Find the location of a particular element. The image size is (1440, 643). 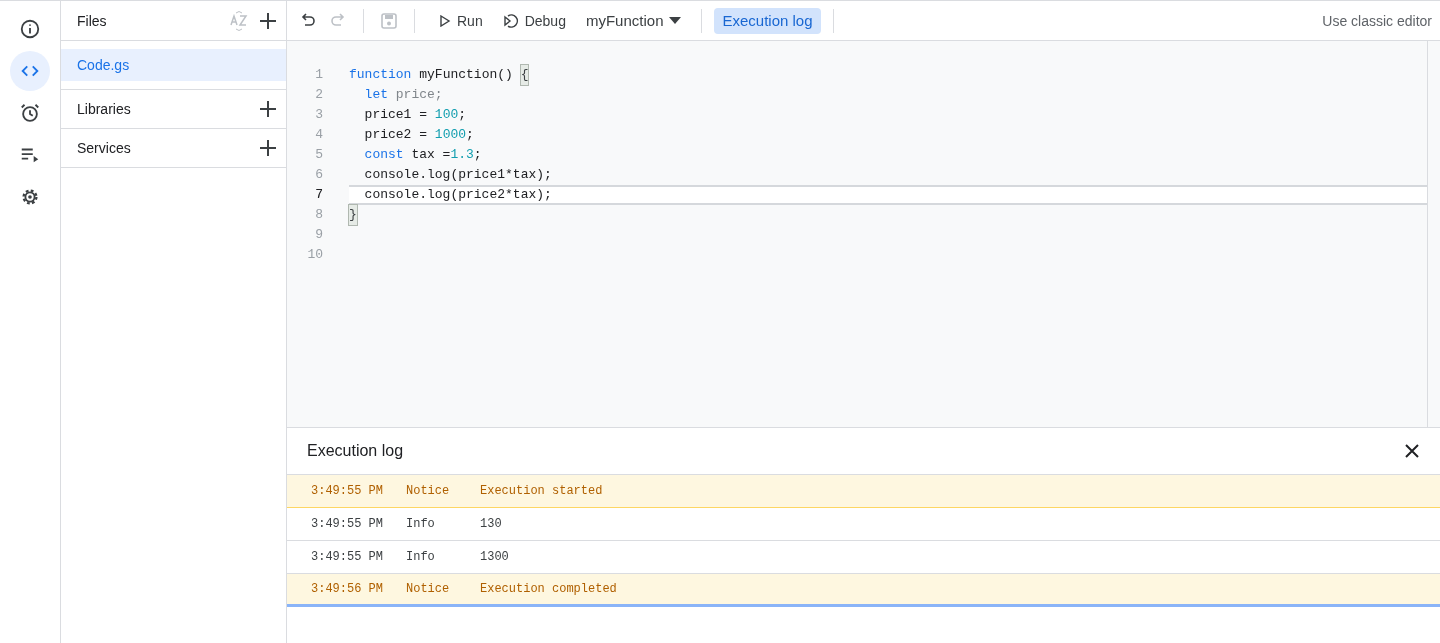

line-number: 4 is located at coordinates (318, 135).